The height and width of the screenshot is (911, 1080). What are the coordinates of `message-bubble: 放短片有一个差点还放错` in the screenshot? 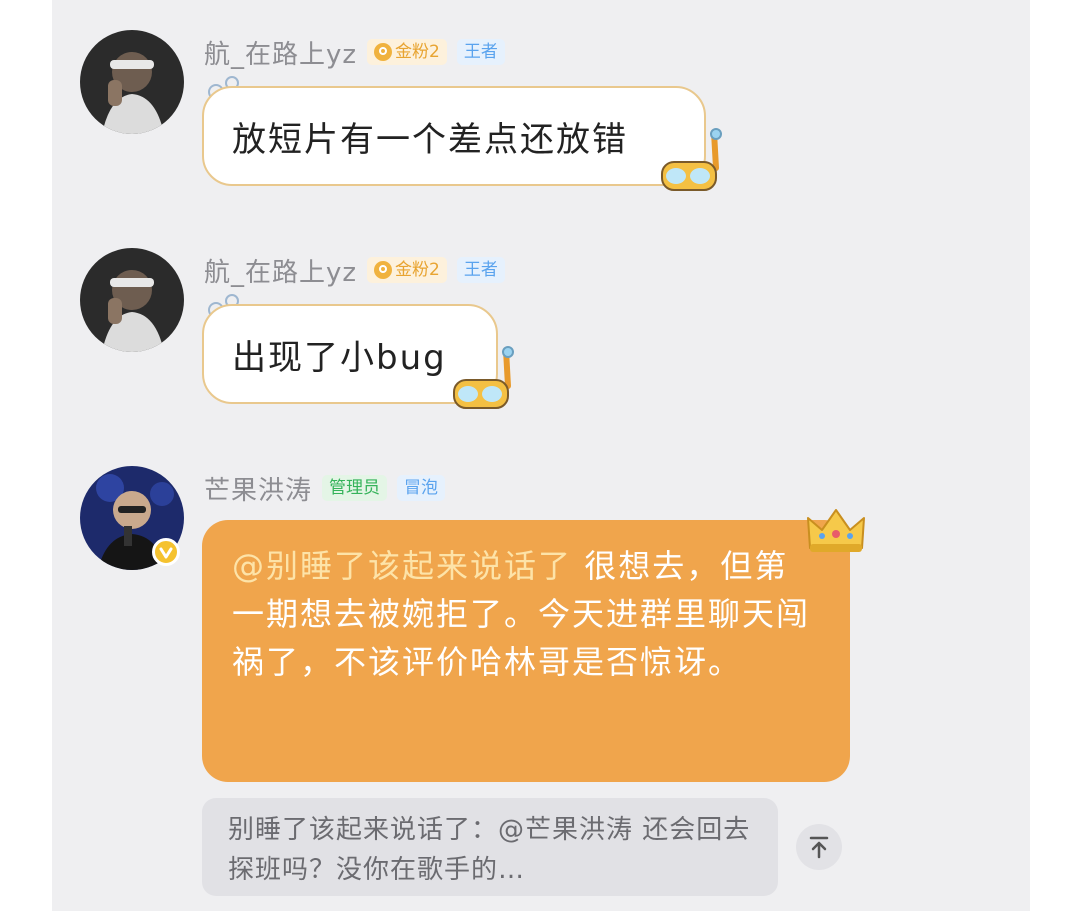 It's located at (454, 136).